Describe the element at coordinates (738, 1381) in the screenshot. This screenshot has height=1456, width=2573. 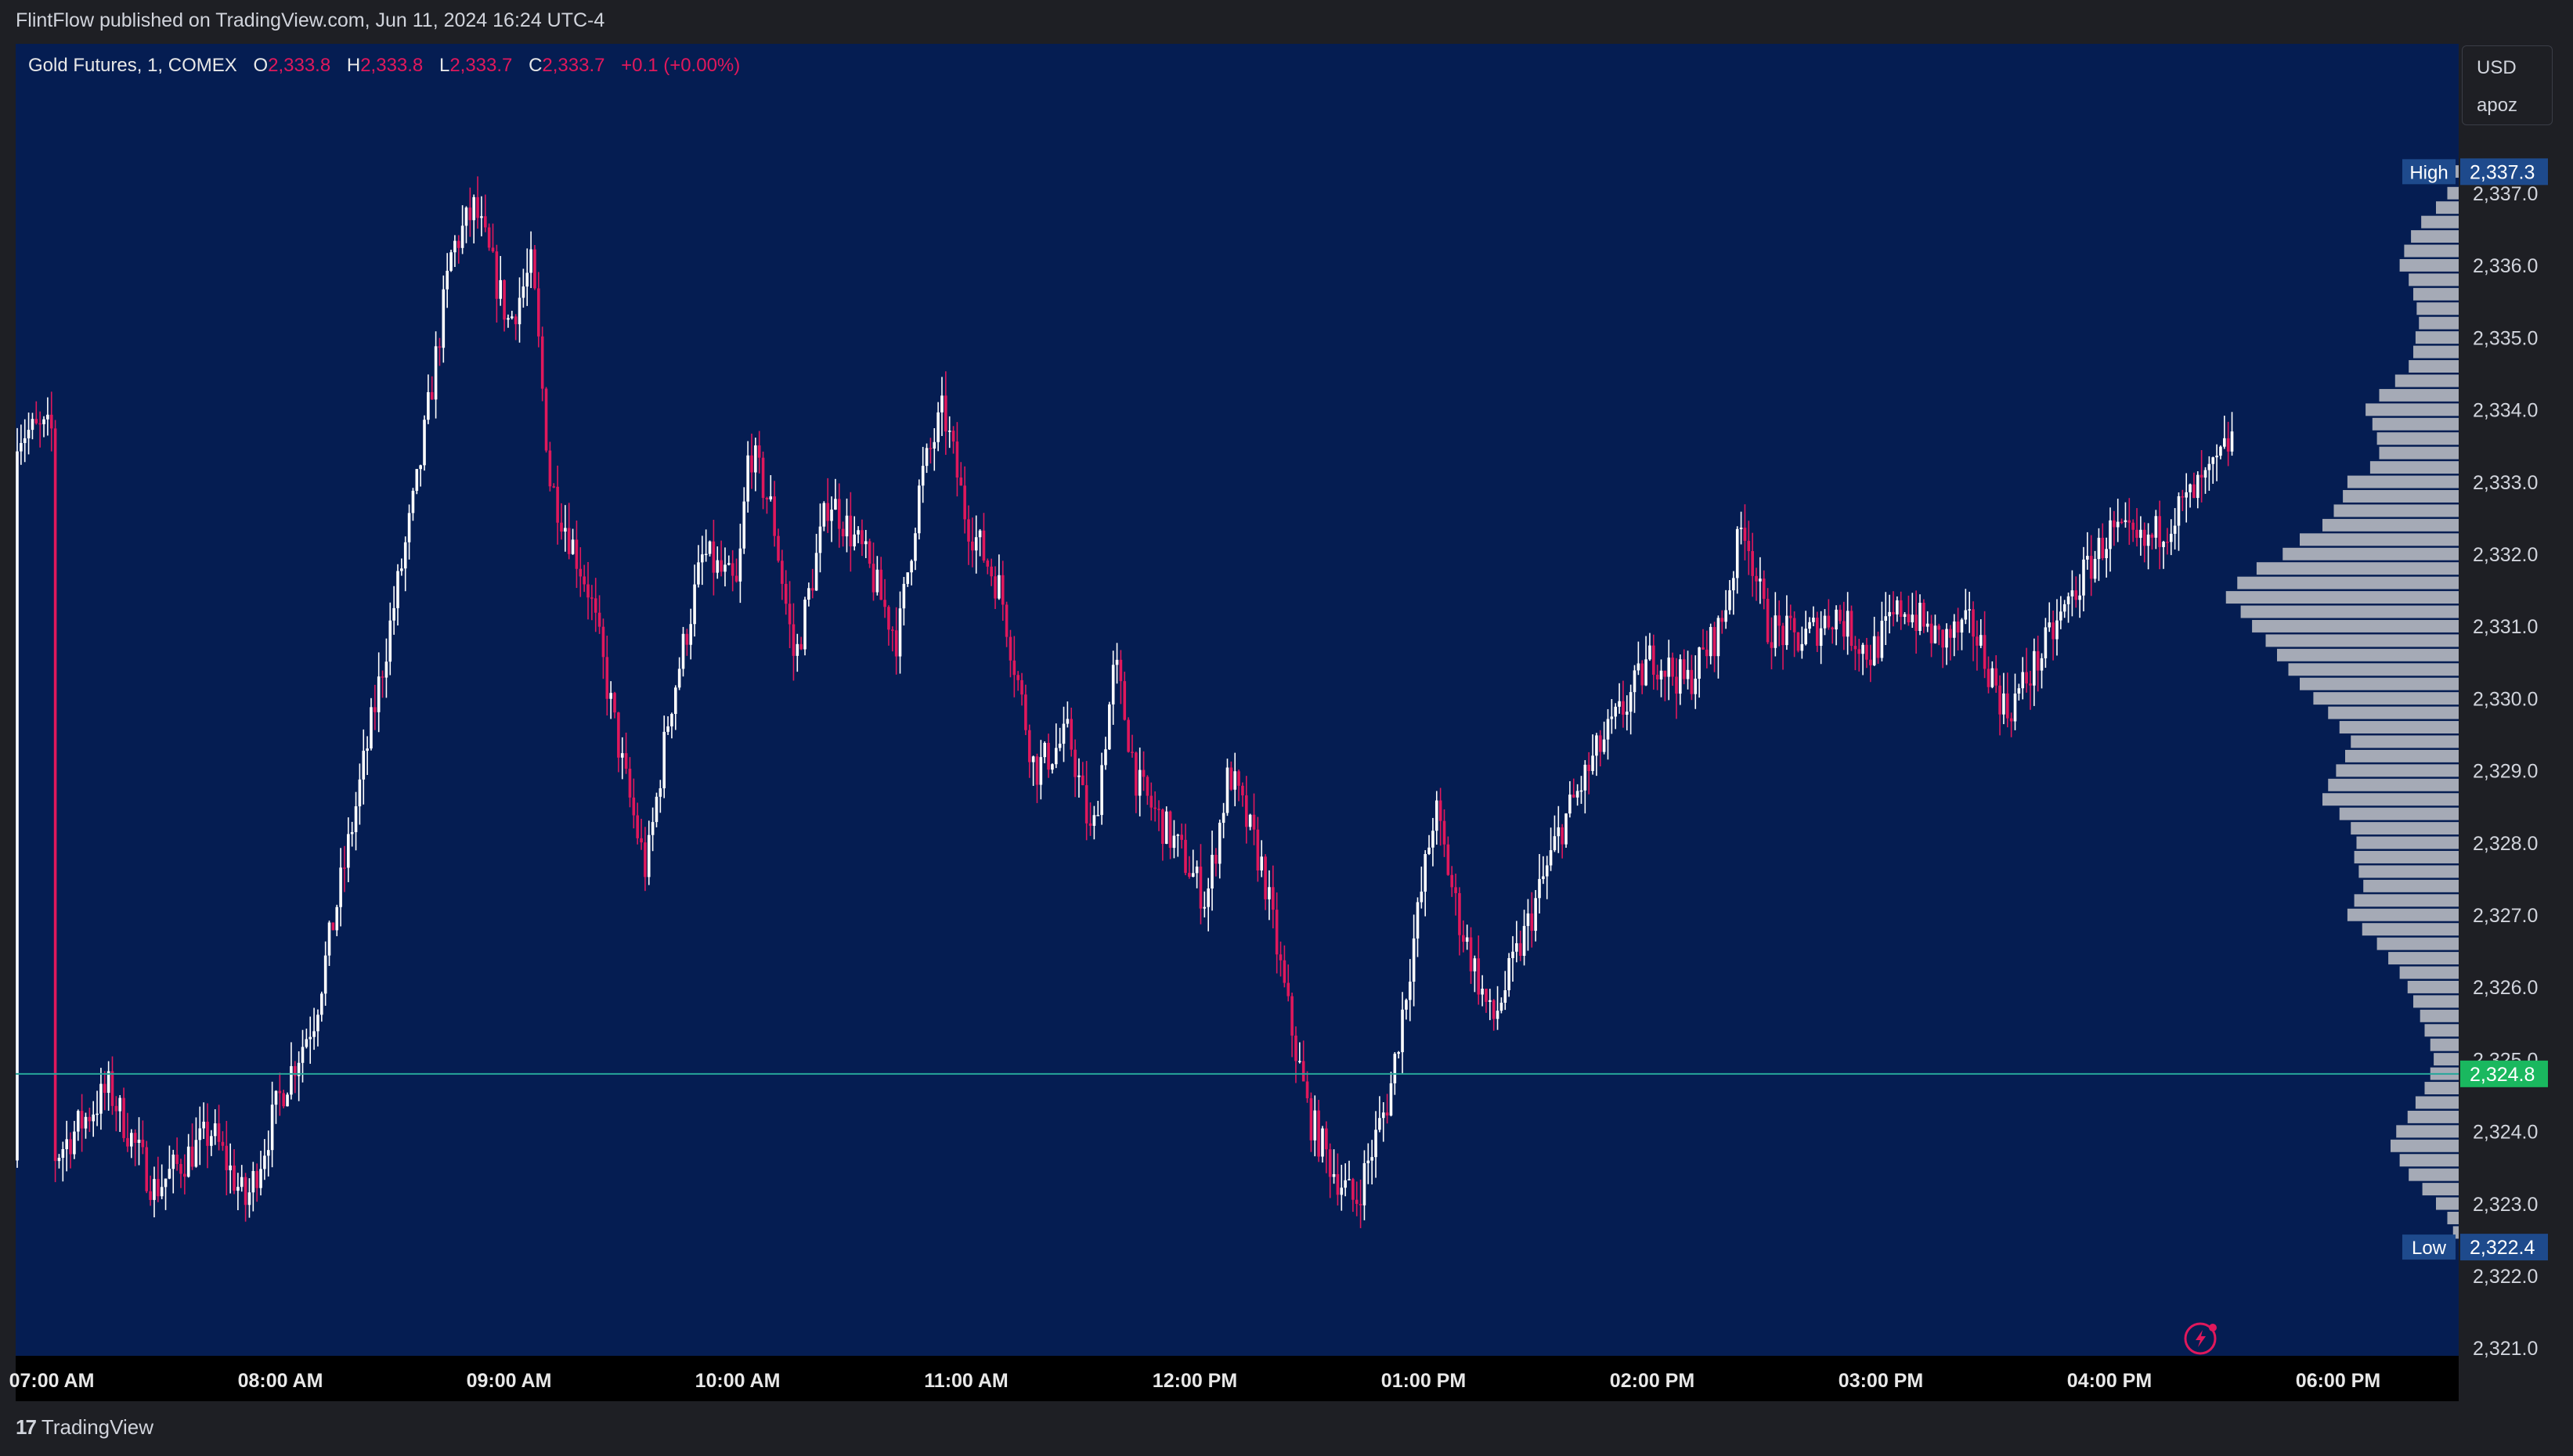
I see `x-tick-label: 10:00 AM` at that location.